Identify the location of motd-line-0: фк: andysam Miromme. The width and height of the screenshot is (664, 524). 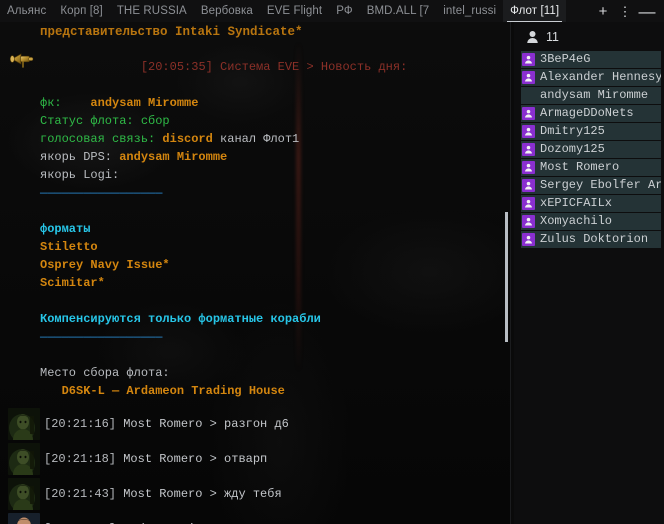
(275, 103).